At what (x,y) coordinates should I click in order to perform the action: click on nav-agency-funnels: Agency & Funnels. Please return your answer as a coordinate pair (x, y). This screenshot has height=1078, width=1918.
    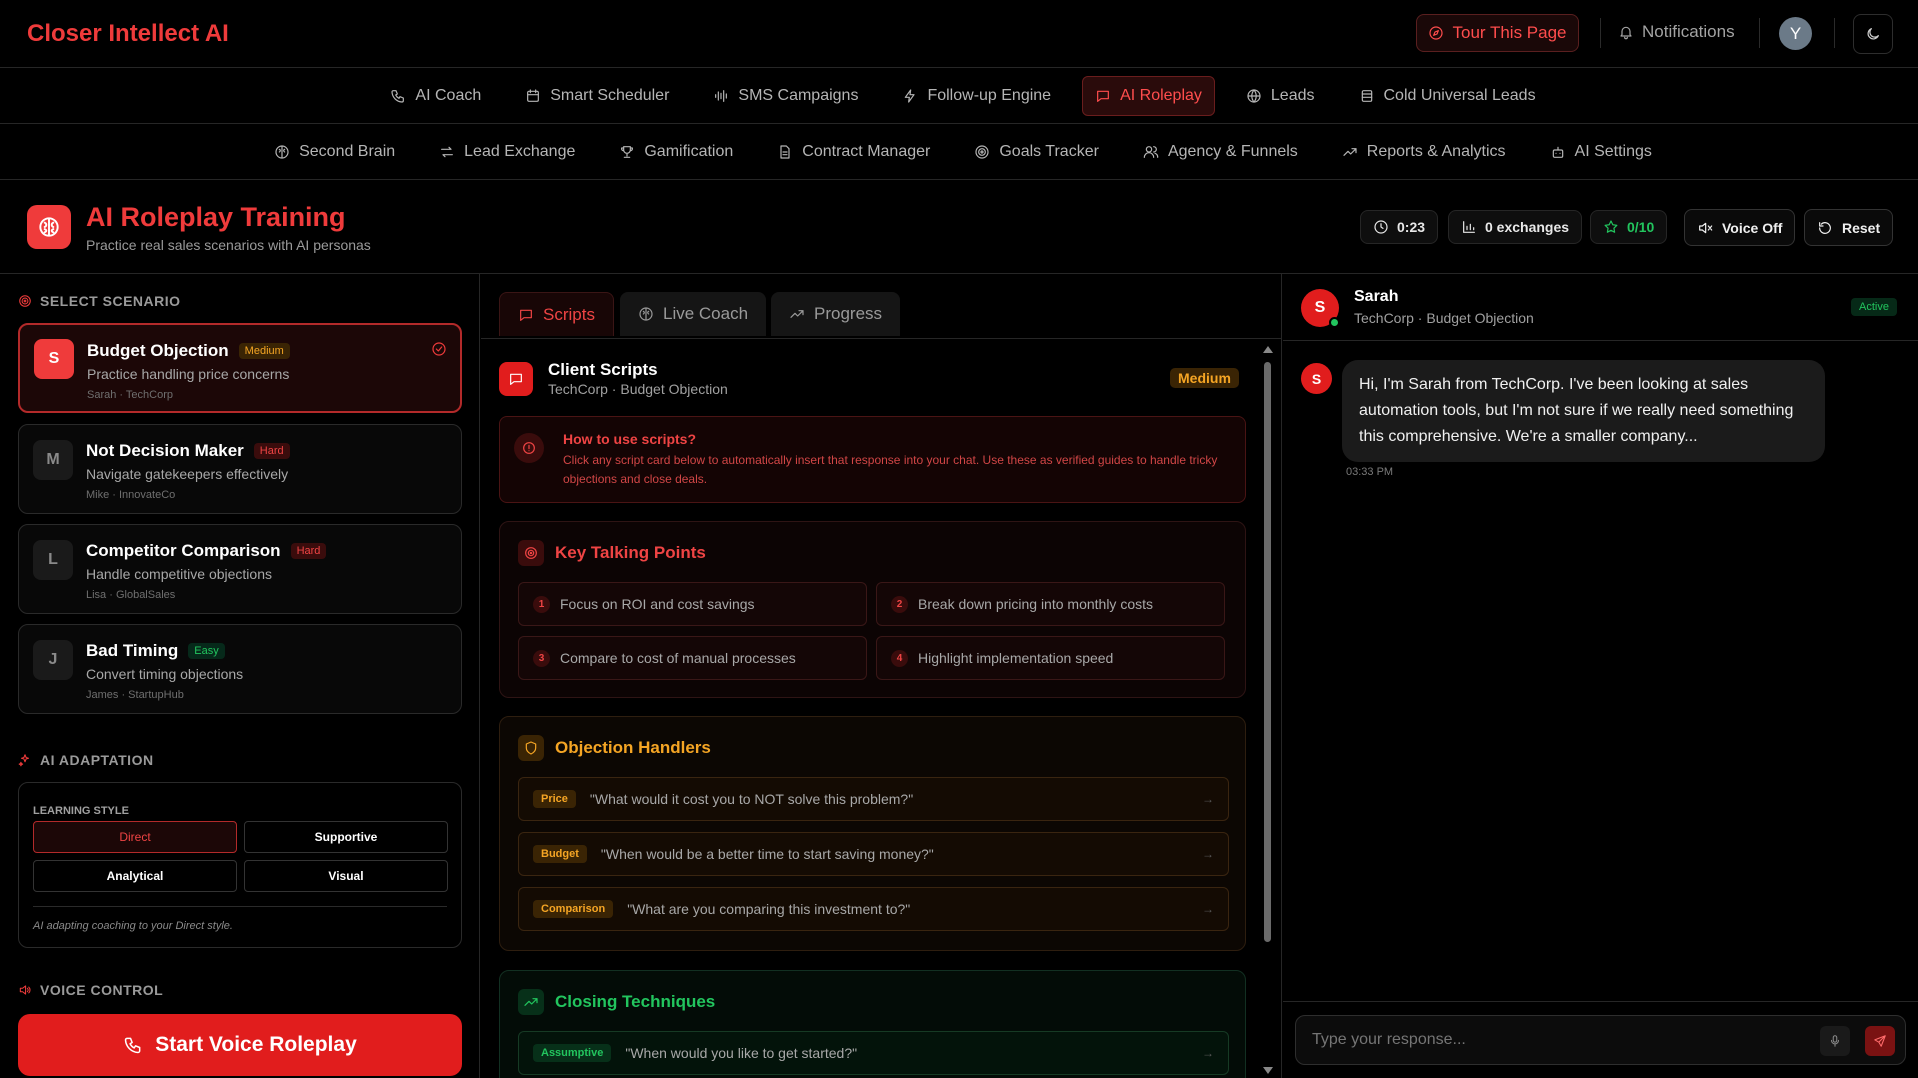
    Looking at the image, I should click on (1220, 152).